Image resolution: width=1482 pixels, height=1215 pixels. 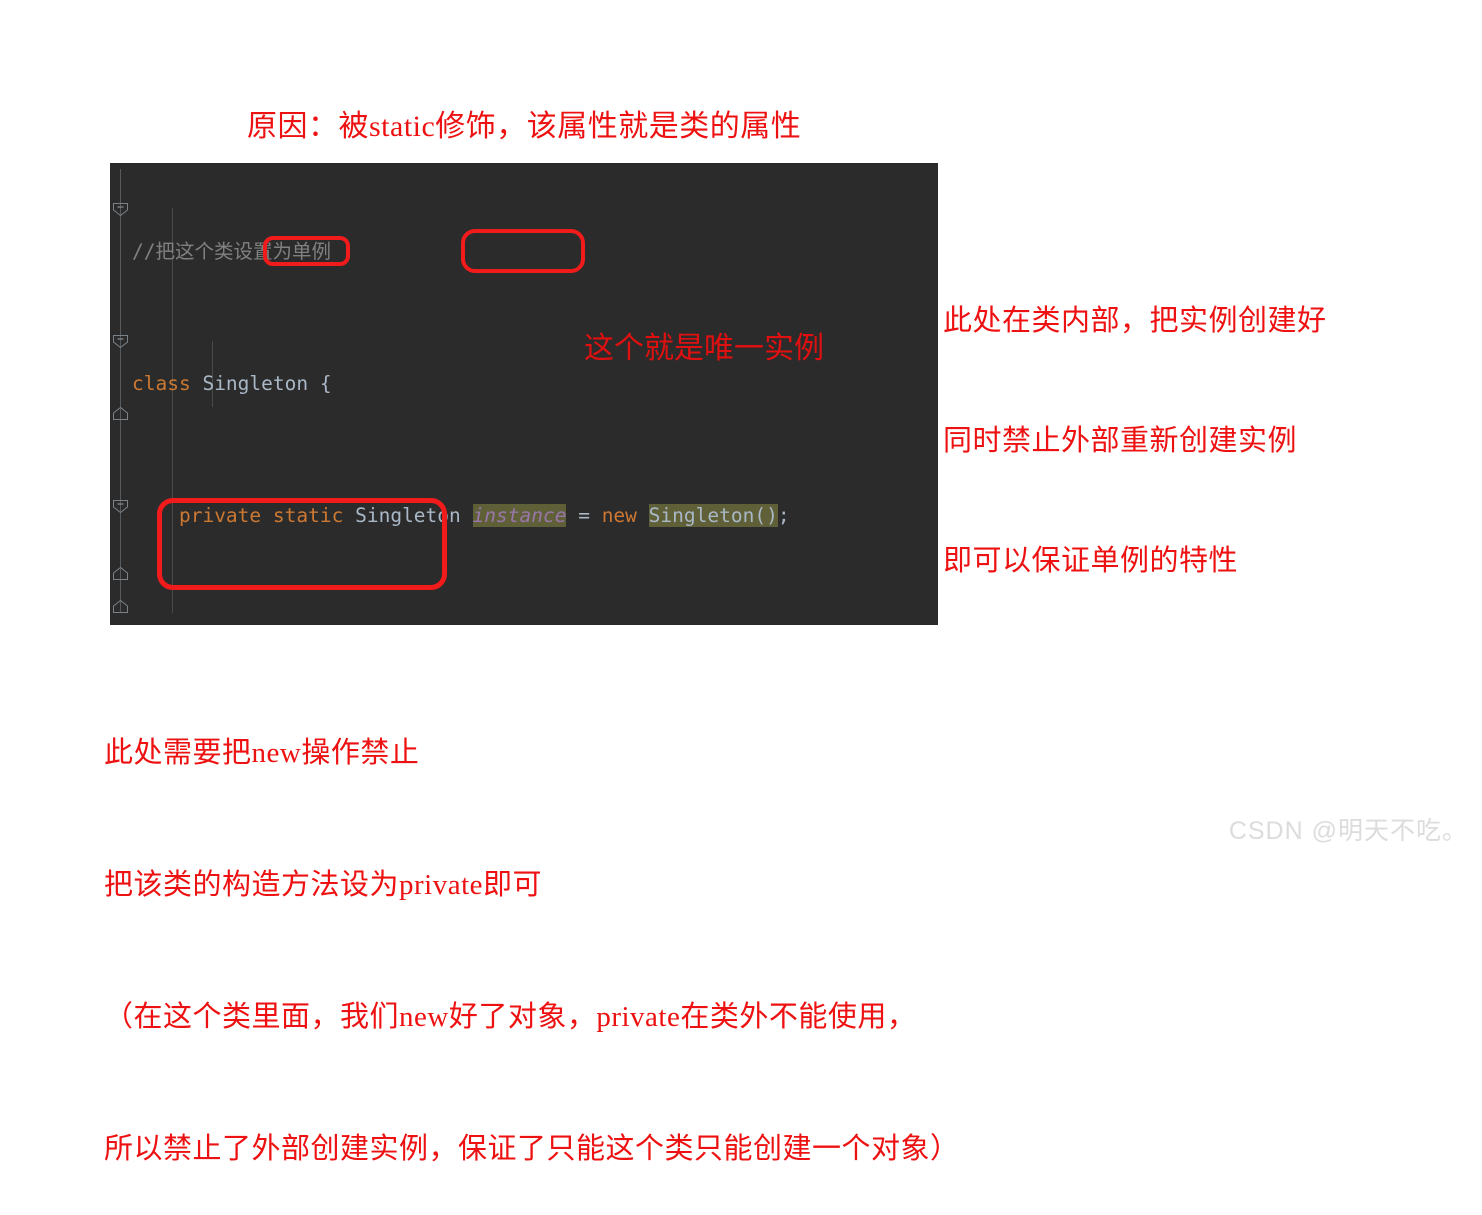 What do you see at coordinates (1348, 831) in the screenshot?
I see `csdn-watermark: CSDN @明天不吃。` at bounding box center [1348, 831].